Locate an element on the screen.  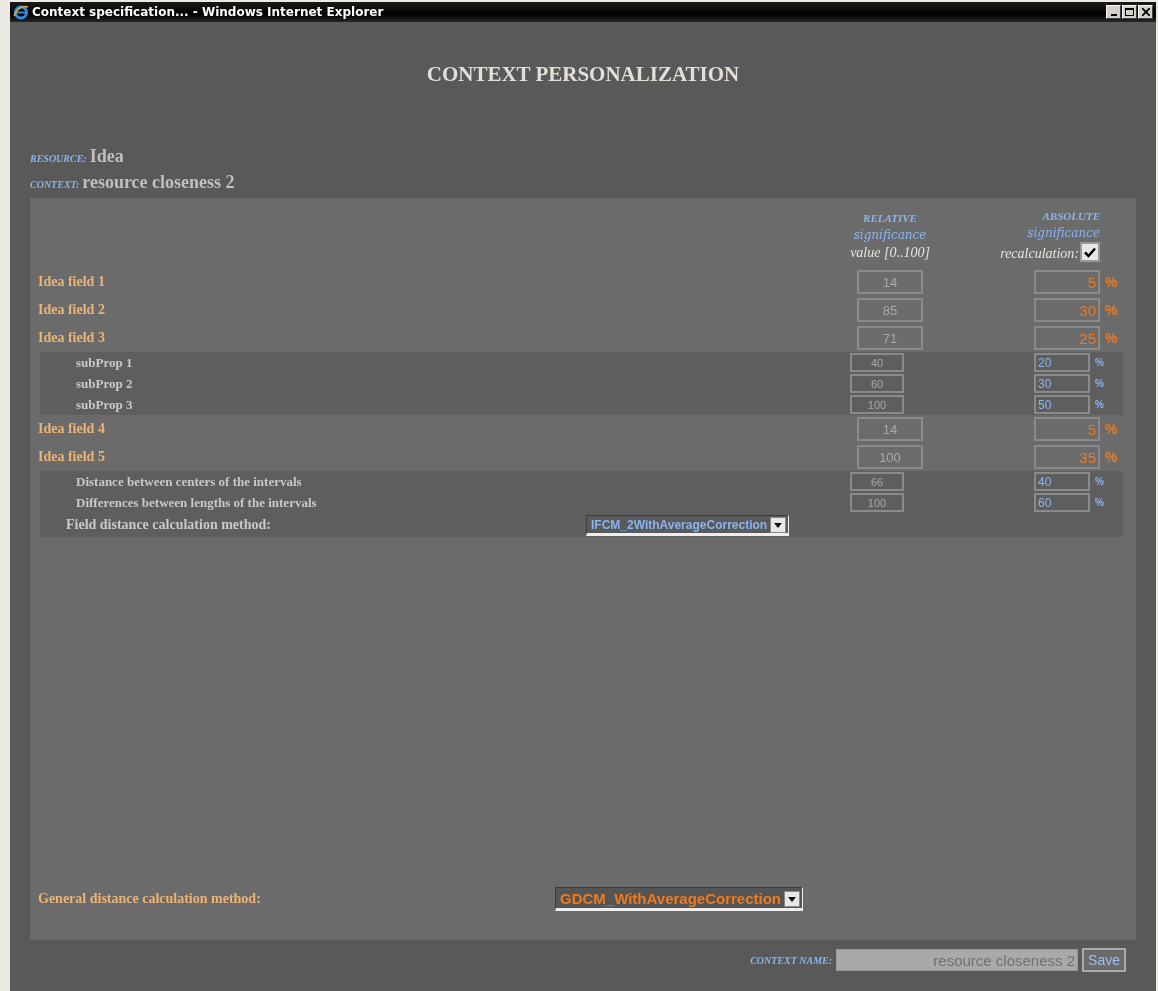
checkmark-icon is located at coordinates (1090, 252).